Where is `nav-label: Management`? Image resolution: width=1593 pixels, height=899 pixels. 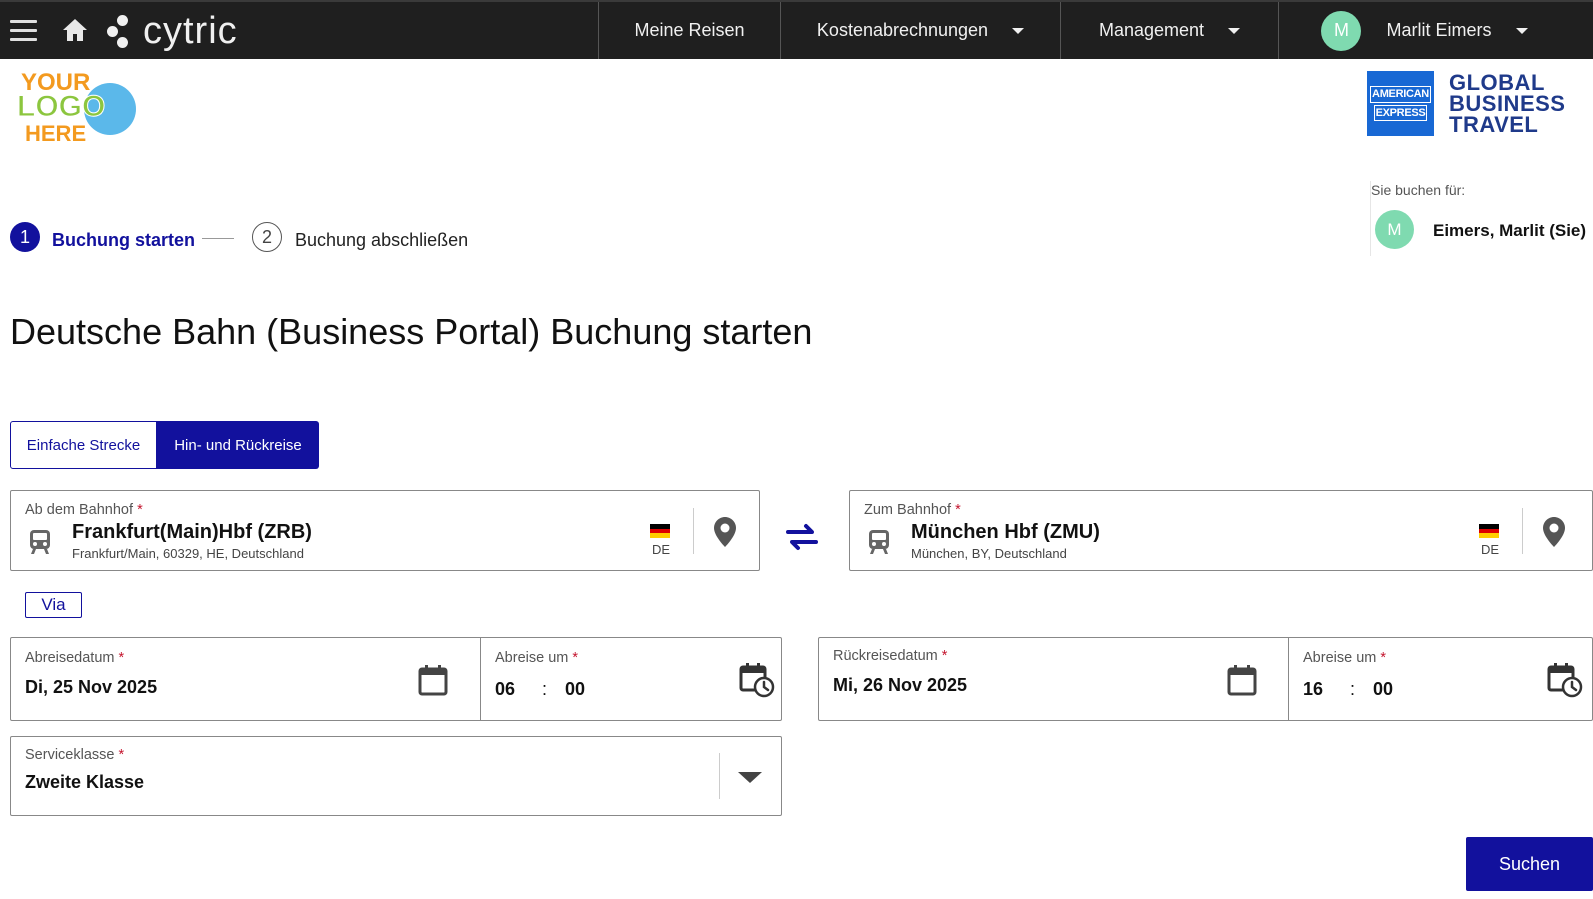
nav-label: Management is located at coordinates (1151, 30).